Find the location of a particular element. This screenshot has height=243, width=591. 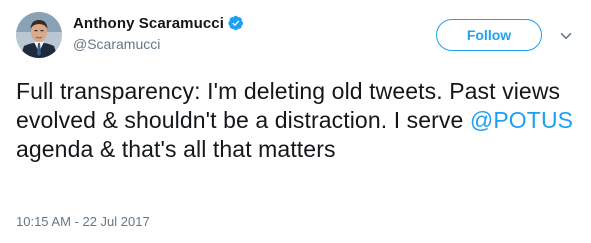

mention-link: @POTUS is located at coordinates (521, 120).